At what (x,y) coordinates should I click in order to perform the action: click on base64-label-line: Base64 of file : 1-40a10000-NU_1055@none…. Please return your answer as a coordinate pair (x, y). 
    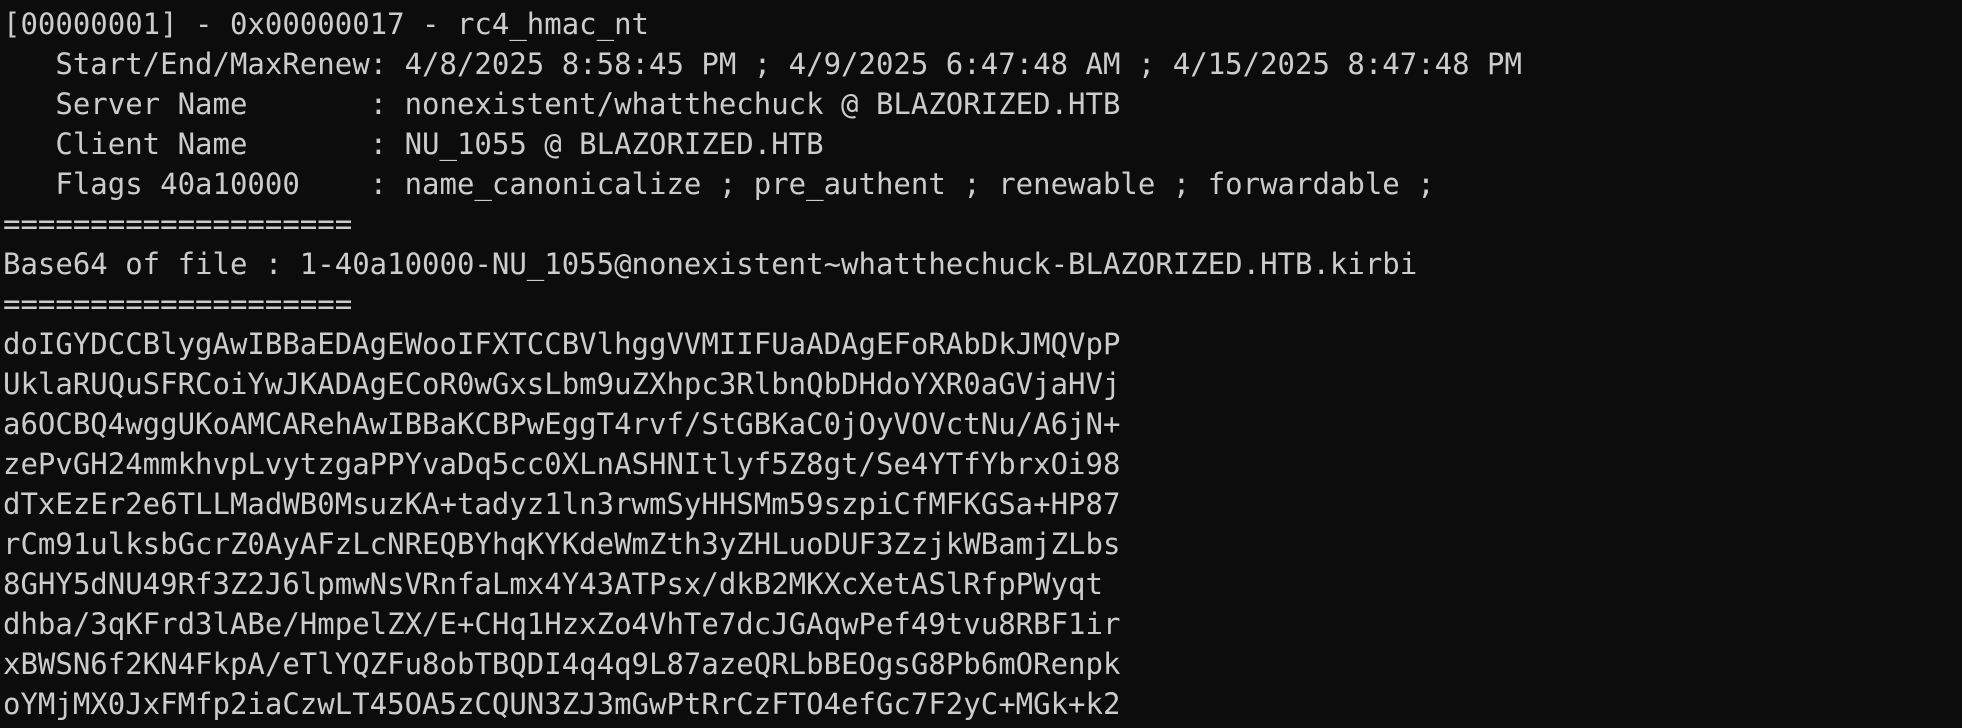
    Looking at the image, I should click on (710, 264).